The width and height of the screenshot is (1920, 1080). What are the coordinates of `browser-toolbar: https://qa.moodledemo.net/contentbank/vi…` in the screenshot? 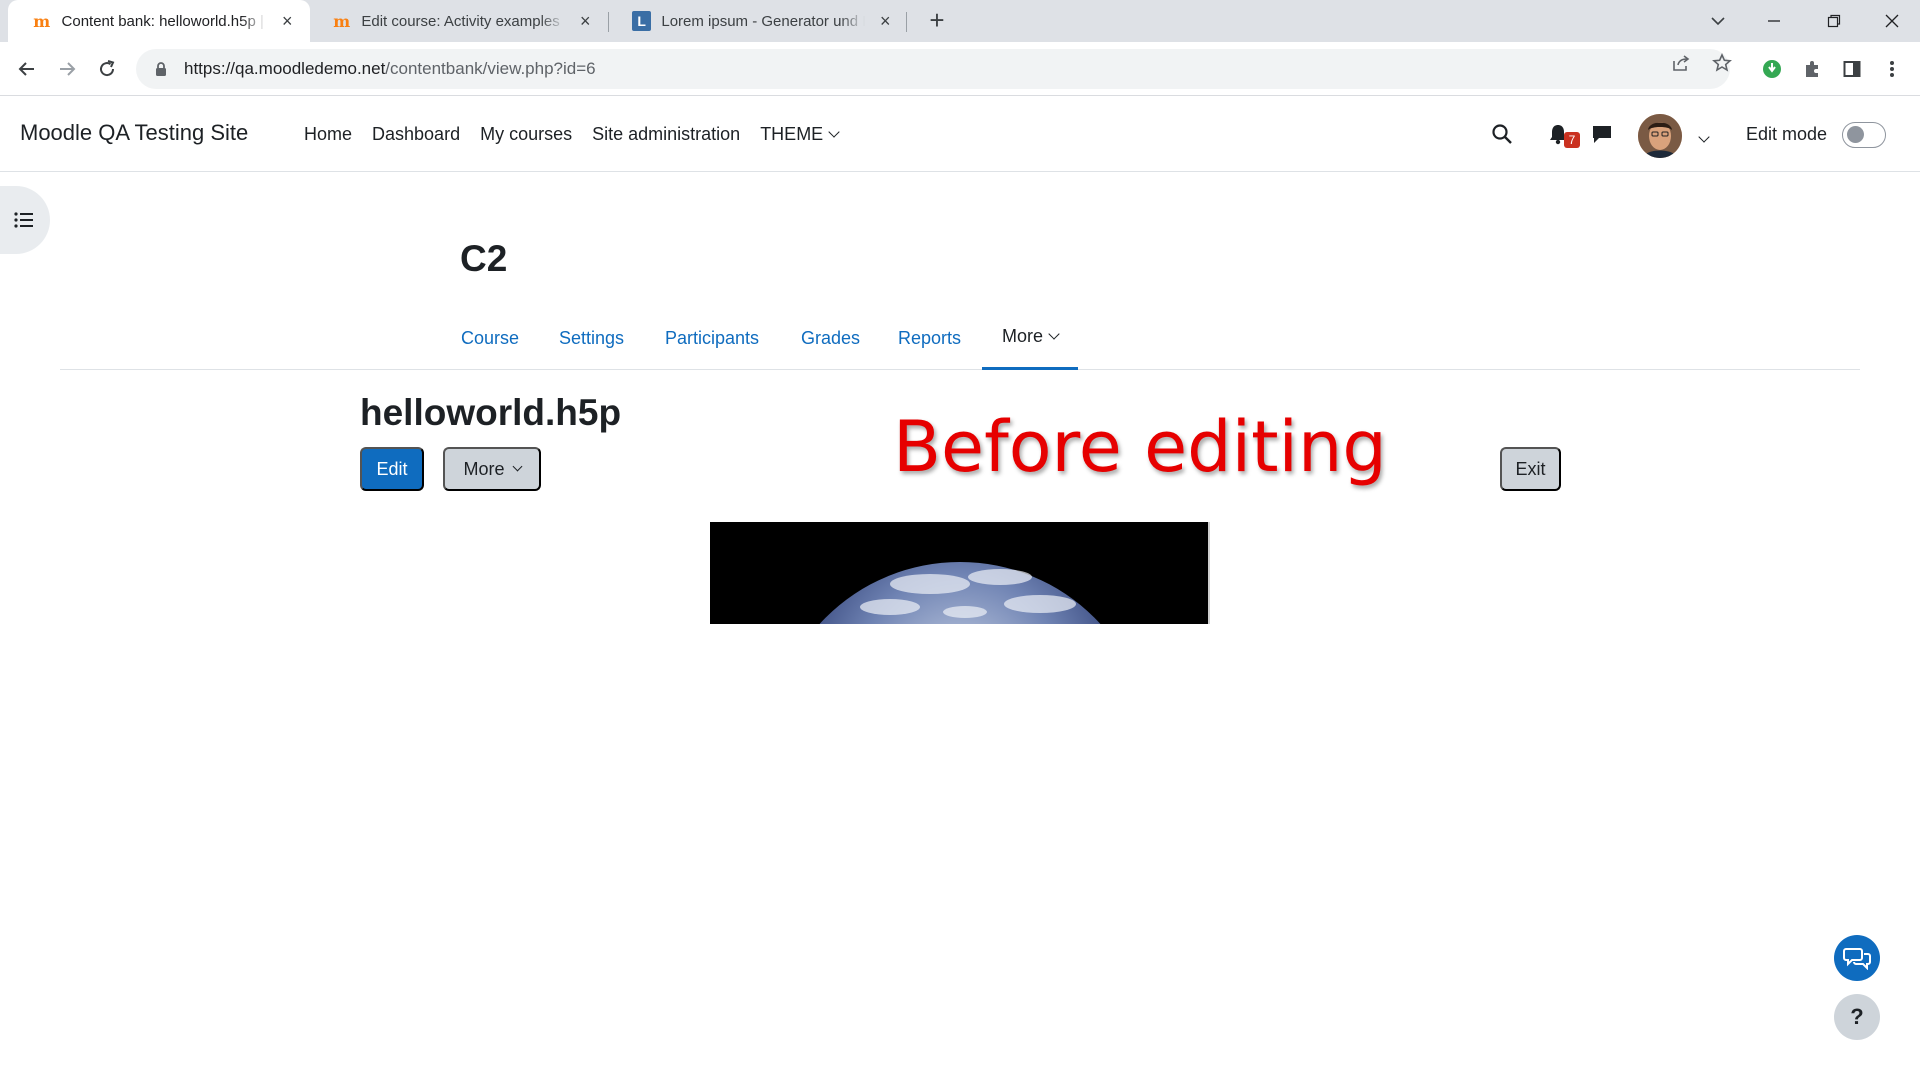 It's located at (960, 69).